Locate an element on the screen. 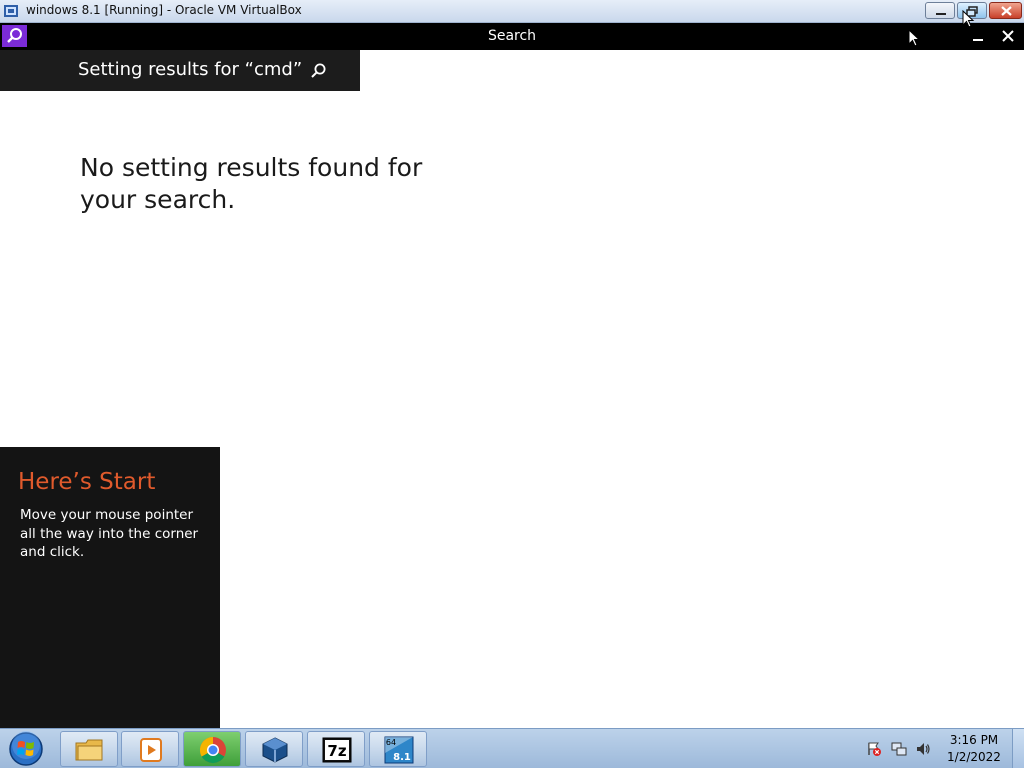  search-app-titlebar: Search is located at coordinates (512, 36).